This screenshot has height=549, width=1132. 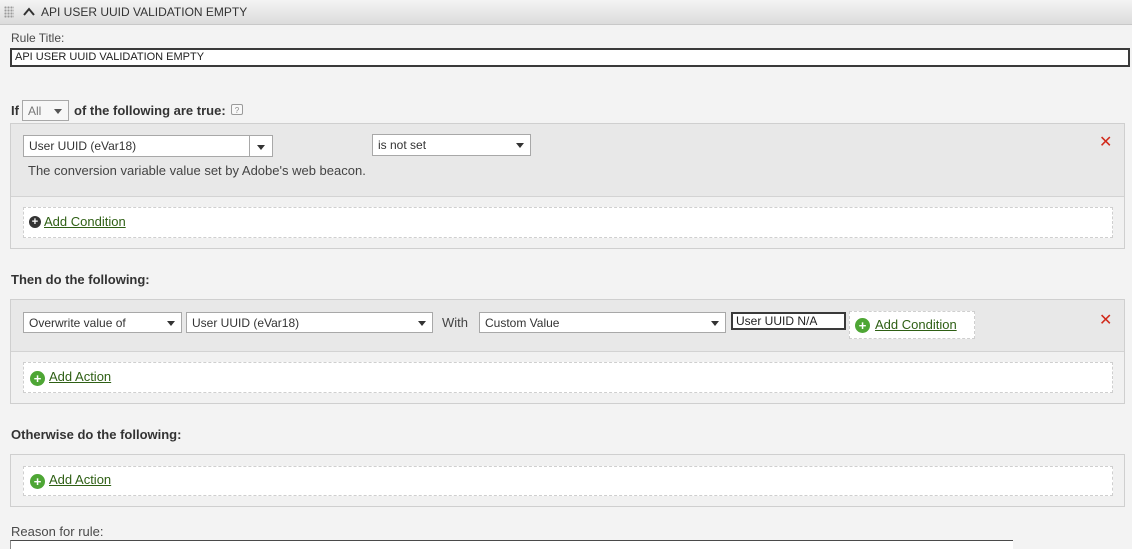 What do you see at coordinates (602, 322) in the screenshot?
I see `value-type-select: Custom Value` at bounding box center [602, 322].